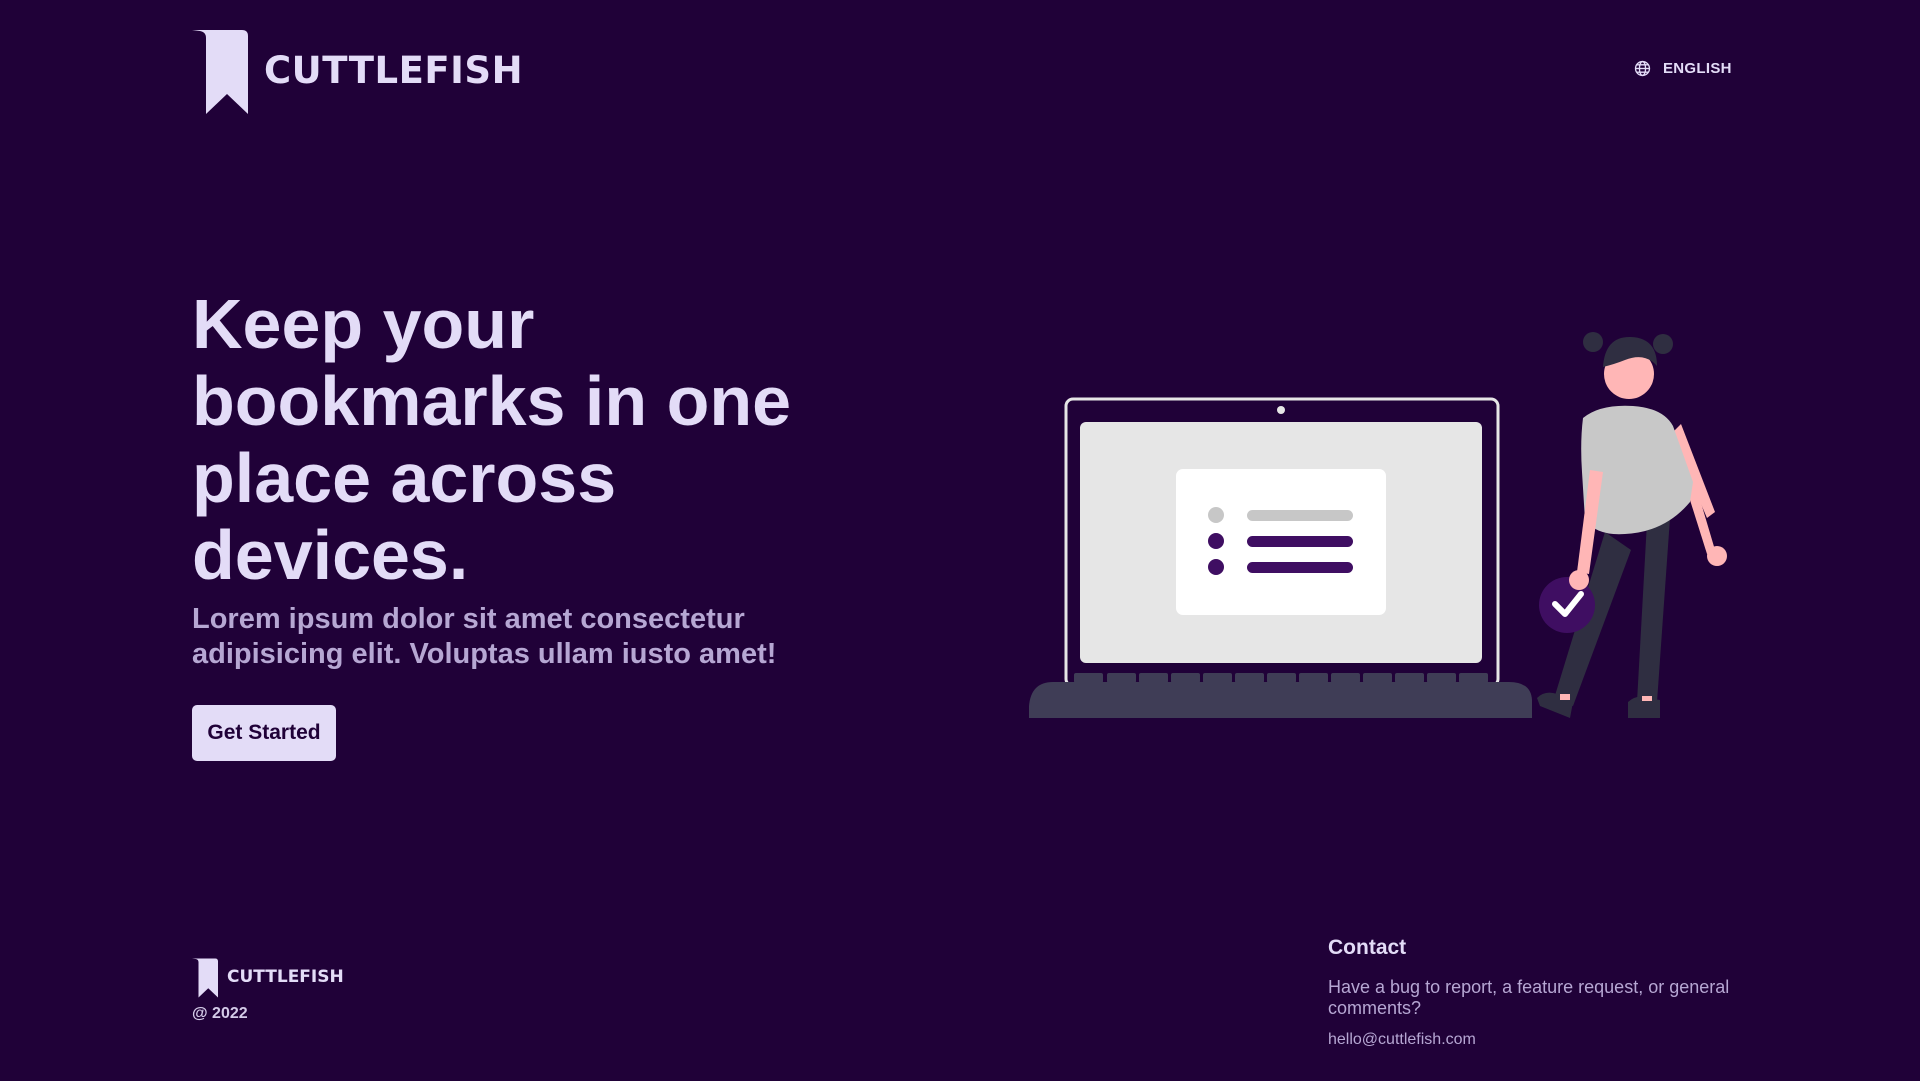  I want to click on language-label: ENGLISH, so click(1697, 68).